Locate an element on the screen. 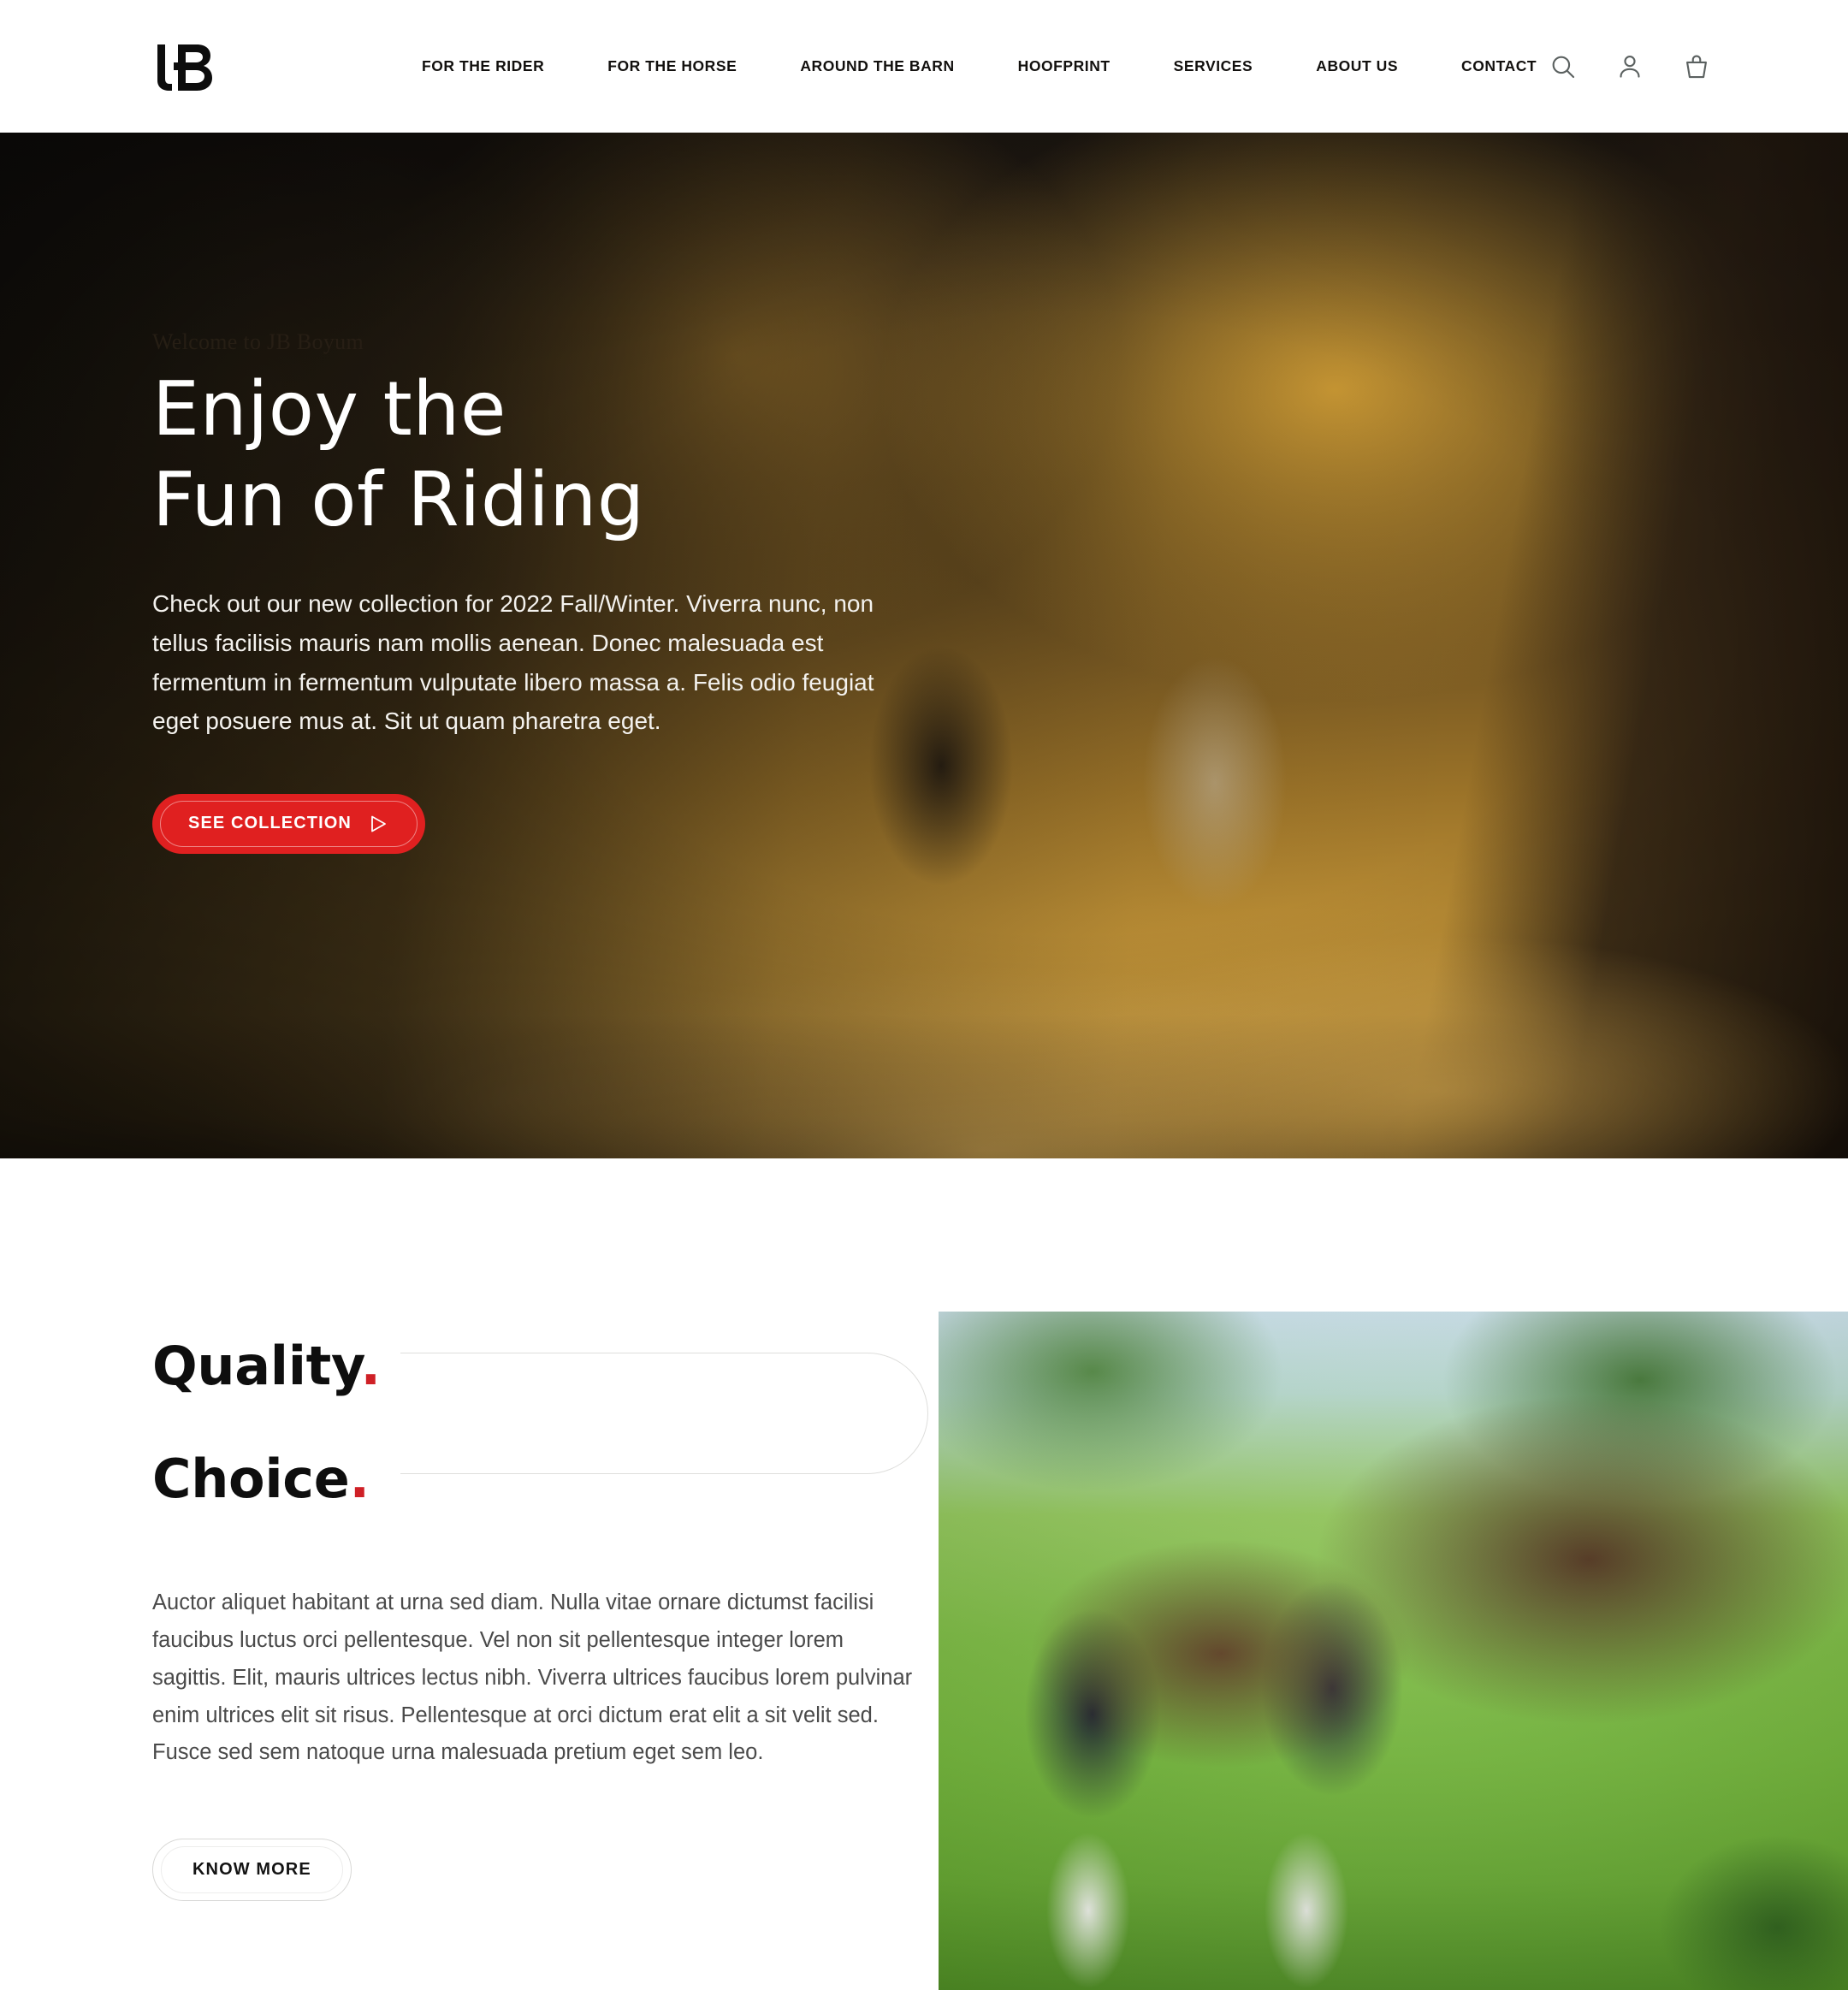  nav-item-around-the-barn: AROUND THE BARN is located at coordinates (877, 66).